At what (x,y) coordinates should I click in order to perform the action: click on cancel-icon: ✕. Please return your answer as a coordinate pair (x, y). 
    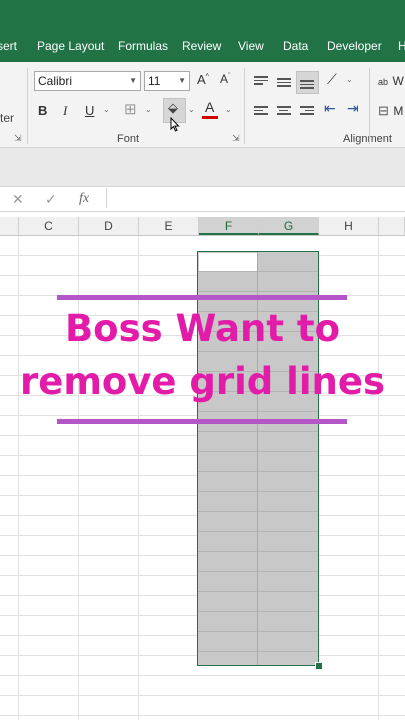
    Looking at the image, I should click on (18, 199).